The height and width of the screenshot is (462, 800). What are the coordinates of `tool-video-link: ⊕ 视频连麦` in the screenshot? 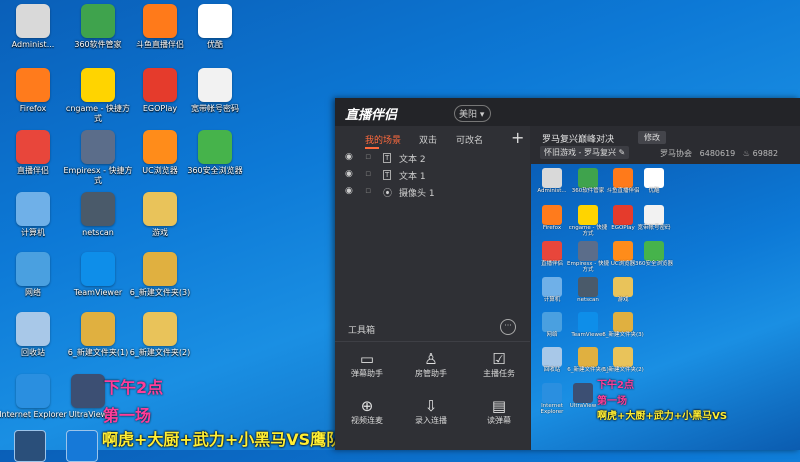 It's located at (367, 411).